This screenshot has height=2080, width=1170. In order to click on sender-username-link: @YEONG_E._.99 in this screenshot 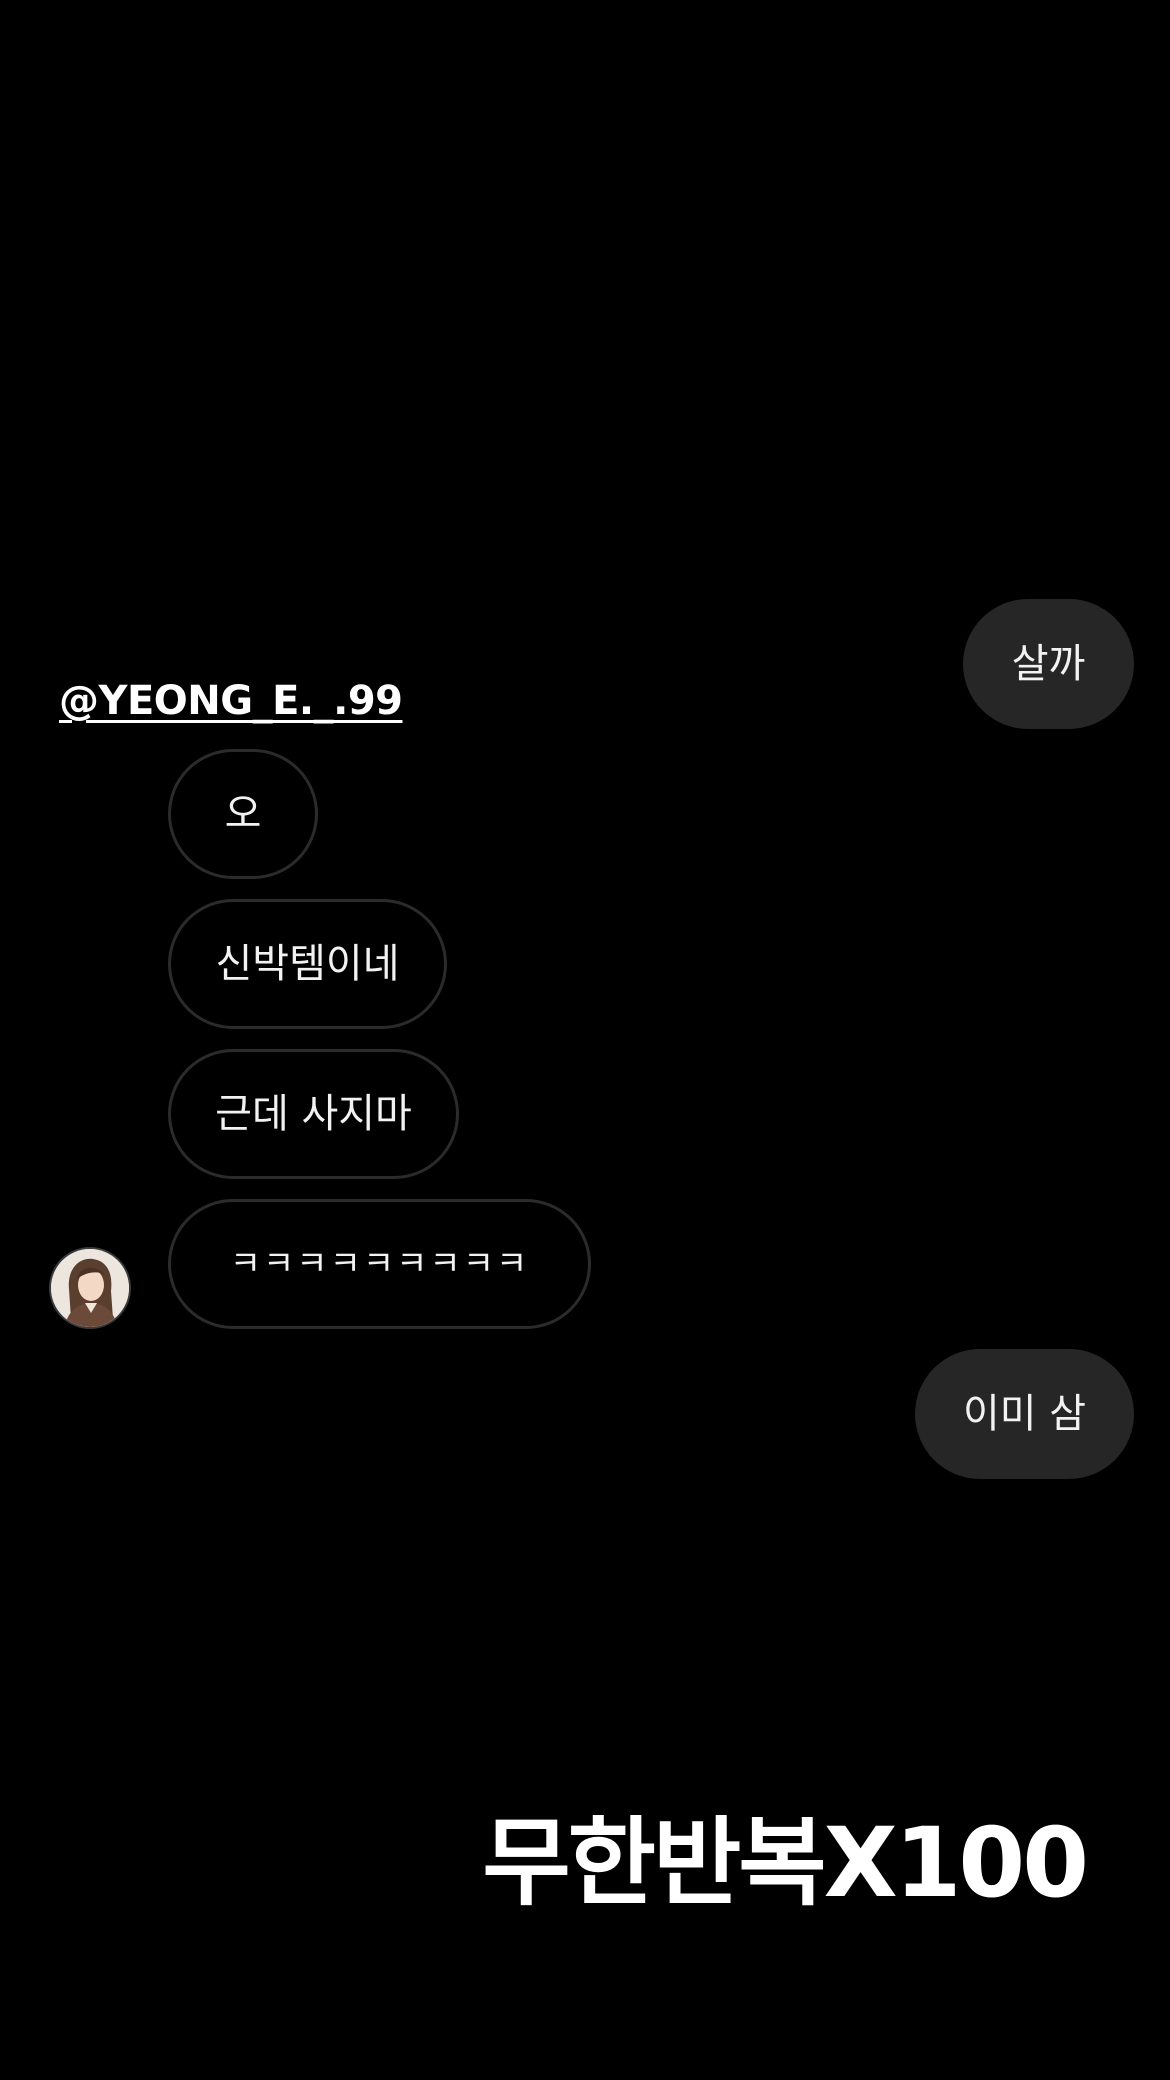, I will do `click(231, 701)`.